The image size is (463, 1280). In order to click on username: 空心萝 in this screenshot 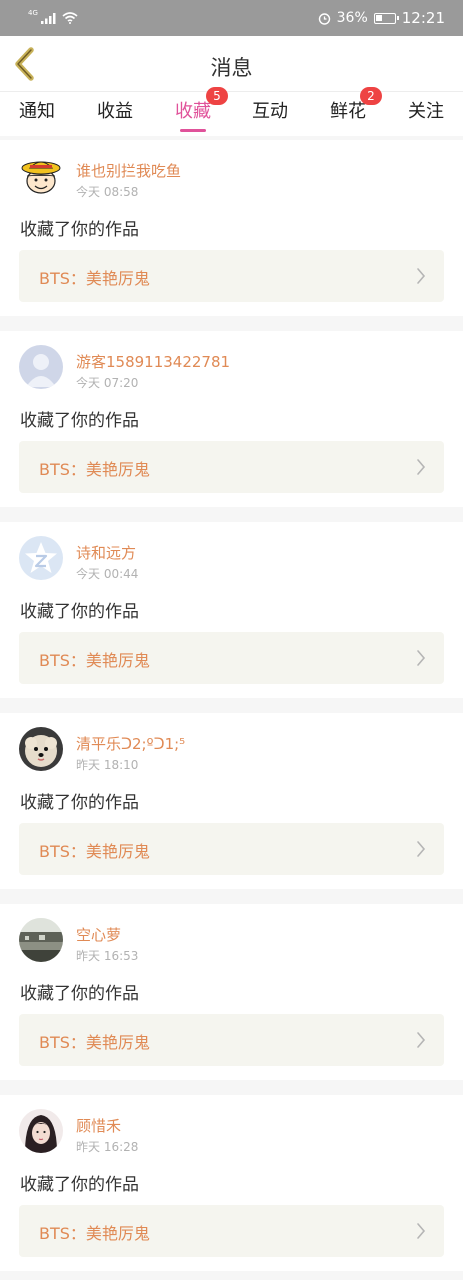, I will do `click(98, 934)`.